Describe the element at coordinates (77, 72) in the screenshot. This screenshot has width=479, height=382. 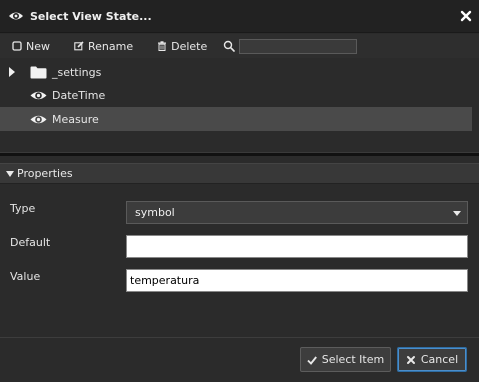
I see `tree-item-label: _settings` at that location.